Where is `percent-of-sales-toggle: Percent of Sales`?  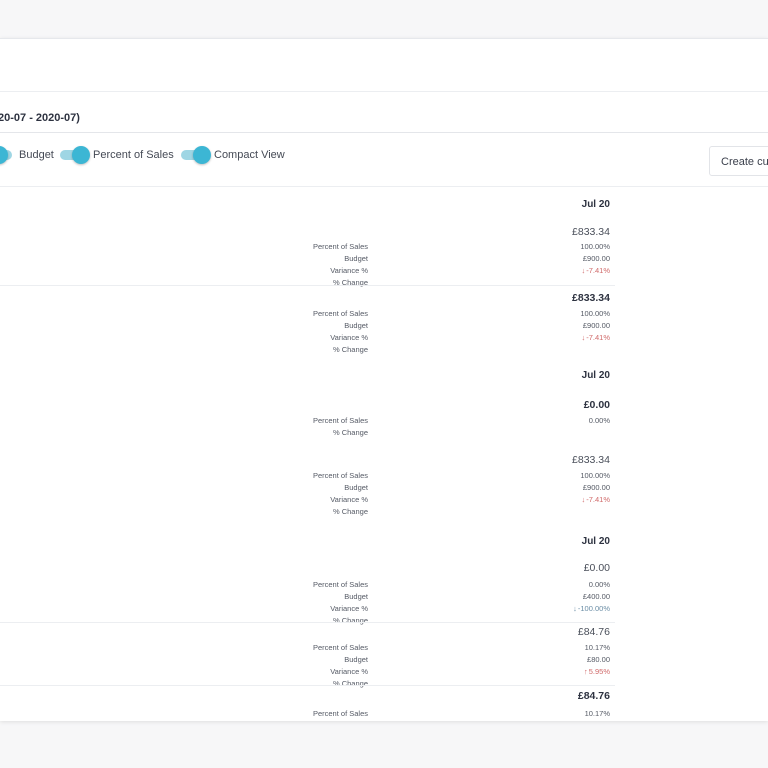
percent-of-sales-toggle: Percent of Sales is located at coordinates (117, 155).